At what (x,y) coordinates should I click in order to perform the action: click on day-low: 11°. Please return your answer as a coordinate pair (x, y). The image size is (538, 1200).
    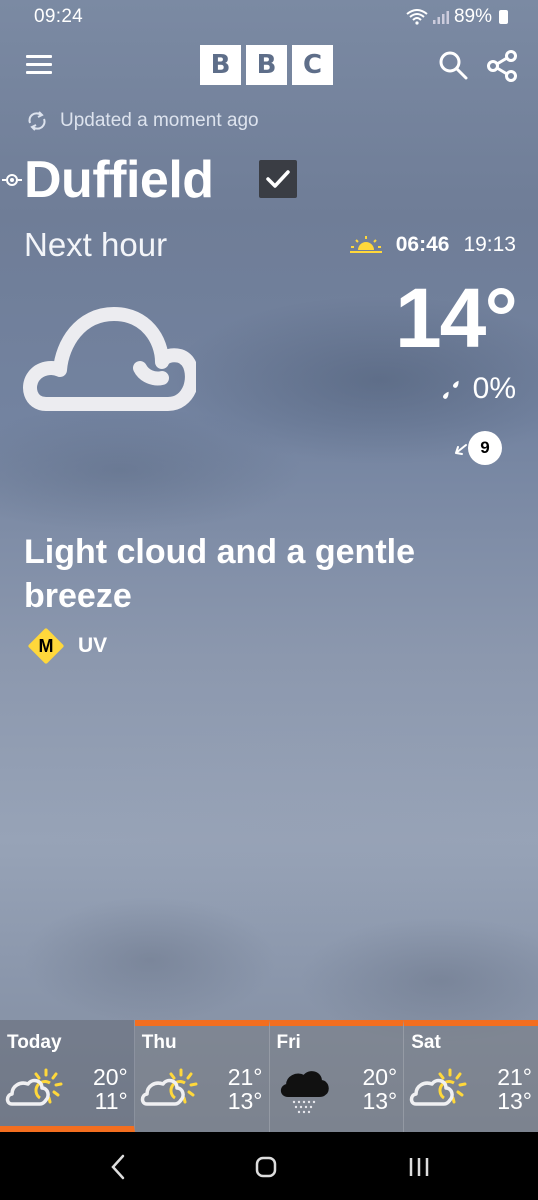
    Looking at the image, I should click on (111, 1101).